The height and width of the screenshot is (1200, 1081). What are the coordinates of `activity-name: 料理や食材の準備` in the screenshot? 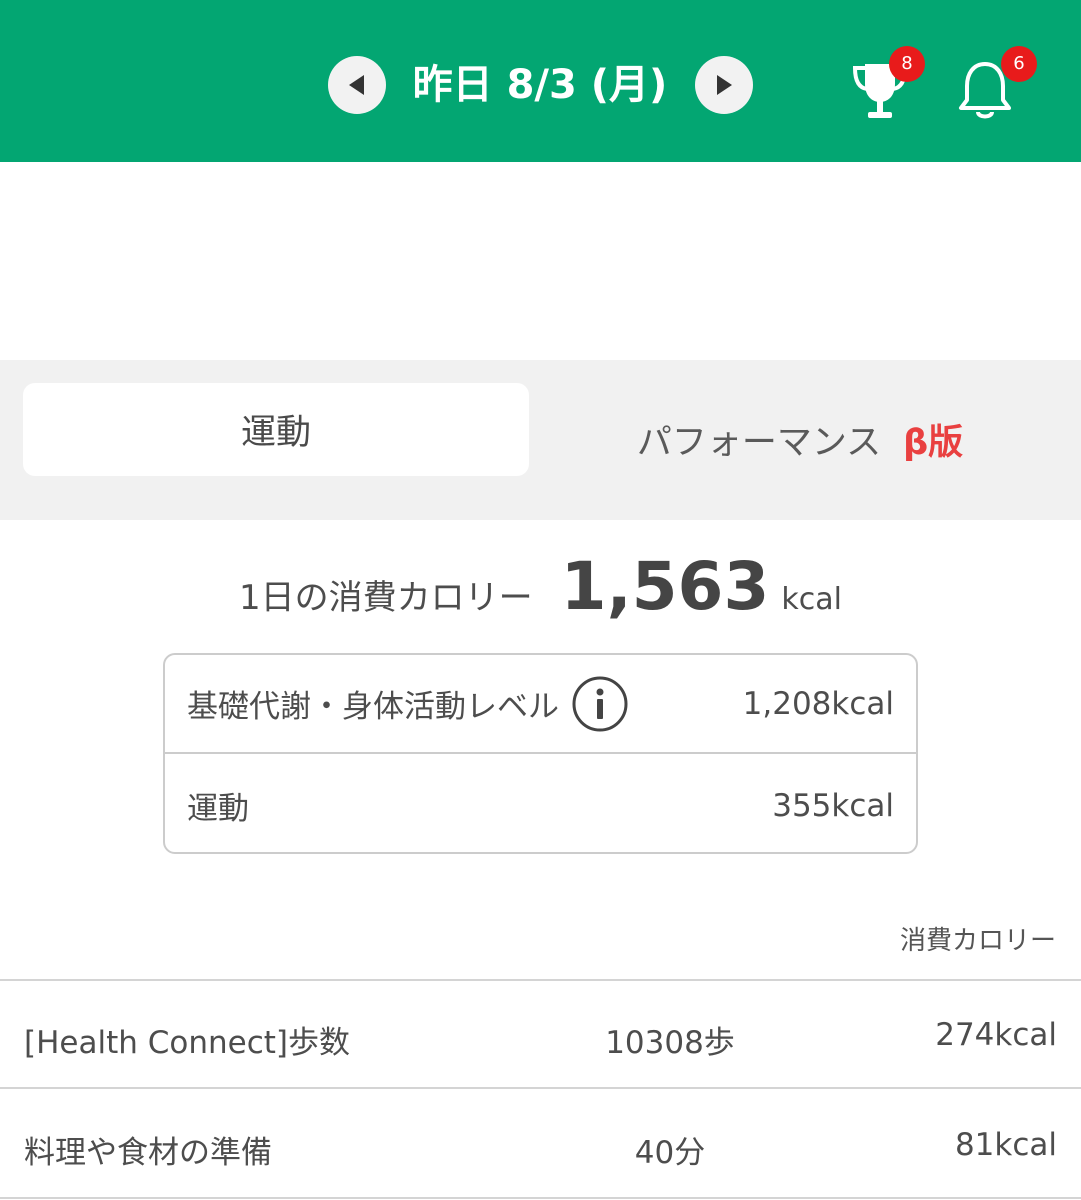 It's located at (148, 1153).